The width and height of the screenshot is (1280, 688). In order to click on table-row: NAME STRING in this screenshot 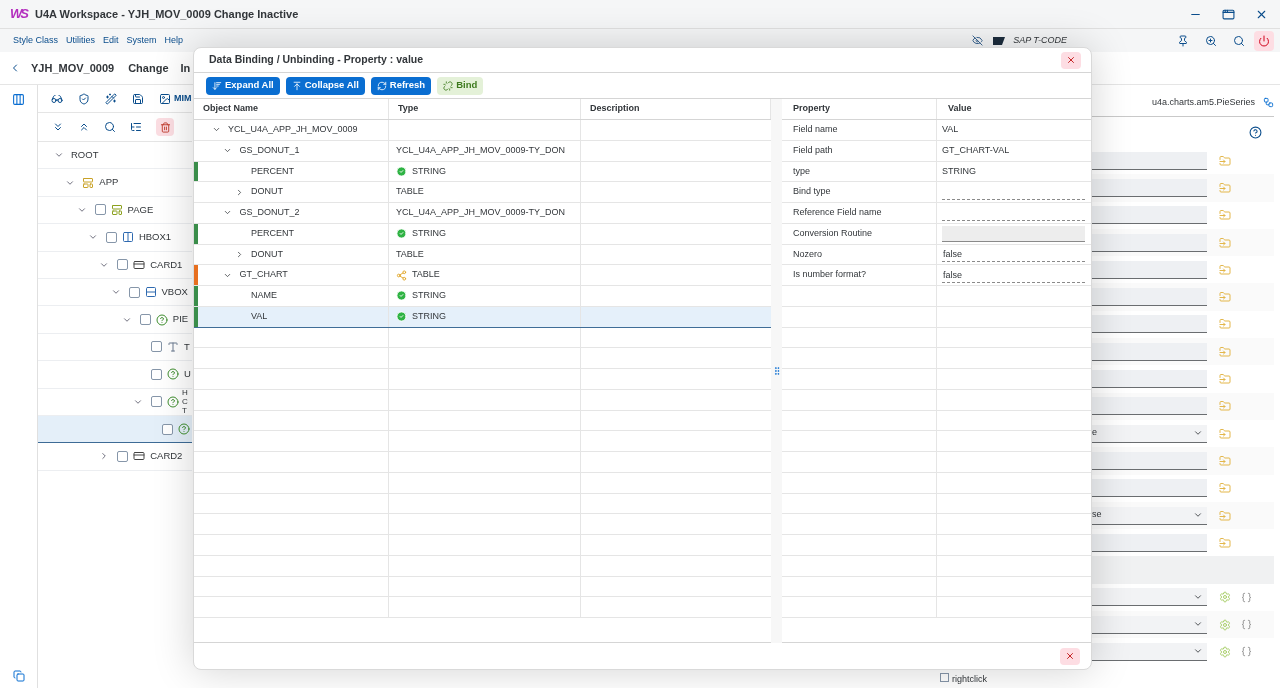, I will do `click(482, 296)`.